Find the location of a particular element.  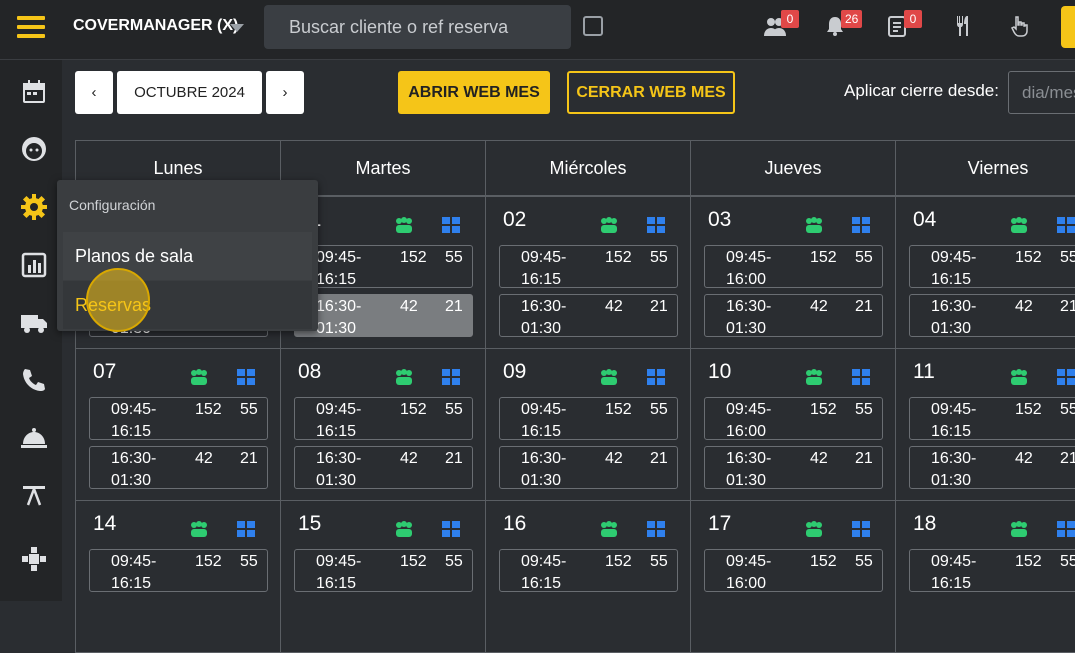

next-month-button: › is located at coordinates (285, 92).